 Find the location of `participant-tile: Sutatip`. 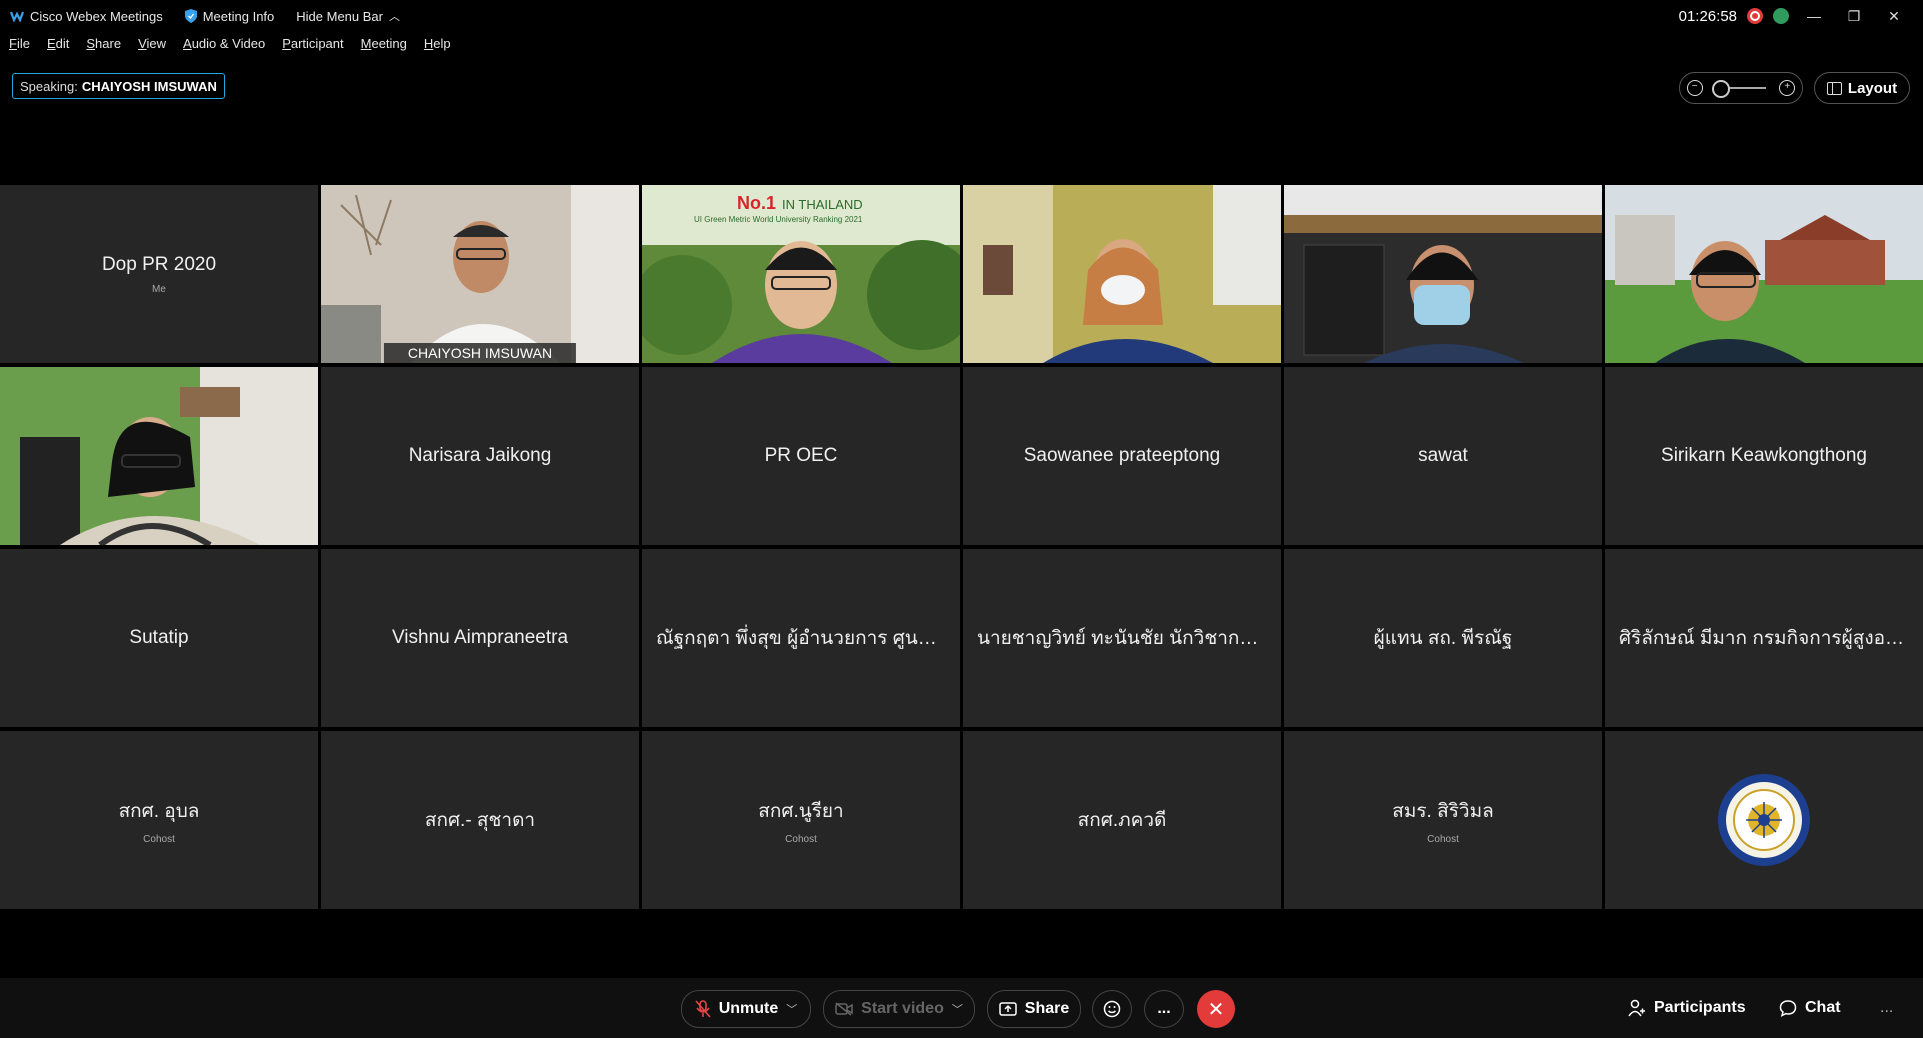

participant-tile: Sutatip is located at coordinates (159, 638).